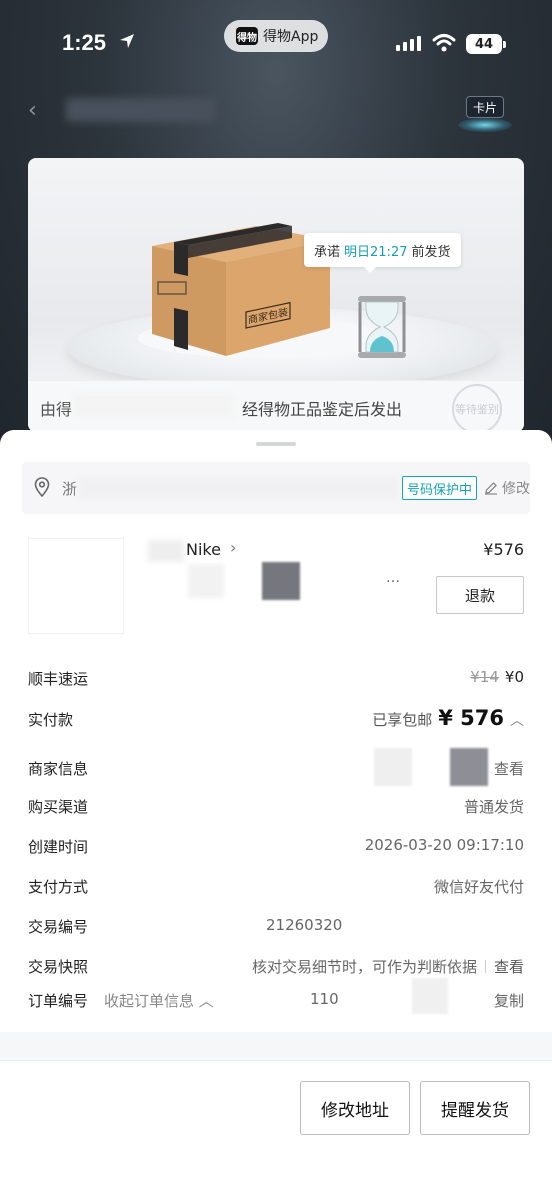 The width and height of the screenshot is (552, 1200). I want to click on footer-left-text: 由得, so click(56, 409).